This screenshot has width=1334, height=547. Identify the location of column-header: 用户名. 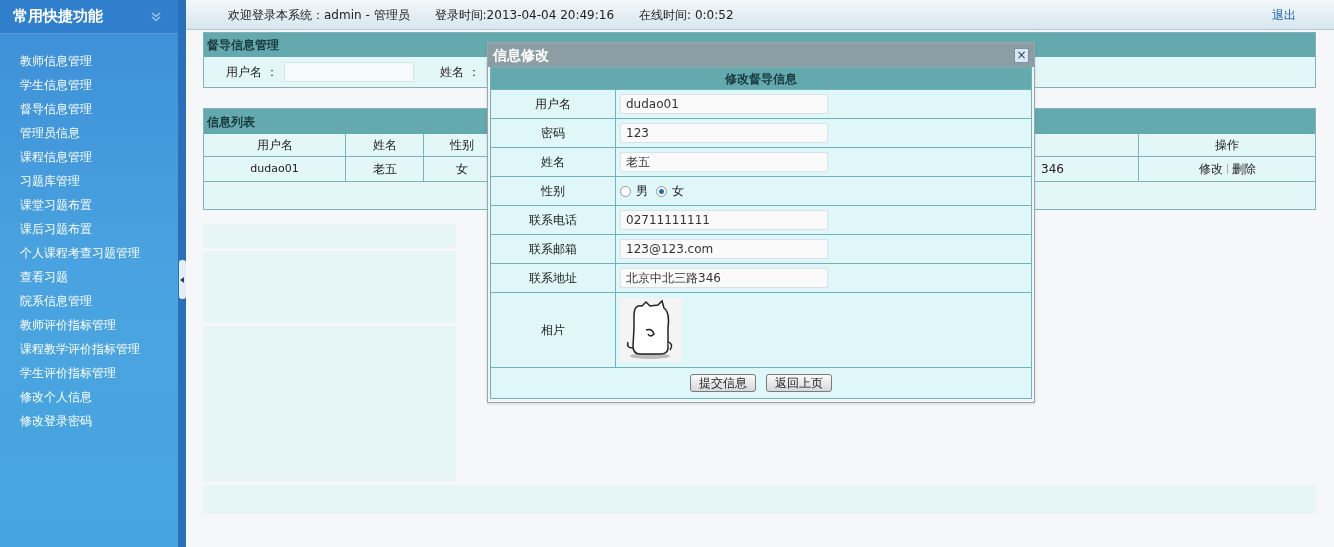
(274, 145).